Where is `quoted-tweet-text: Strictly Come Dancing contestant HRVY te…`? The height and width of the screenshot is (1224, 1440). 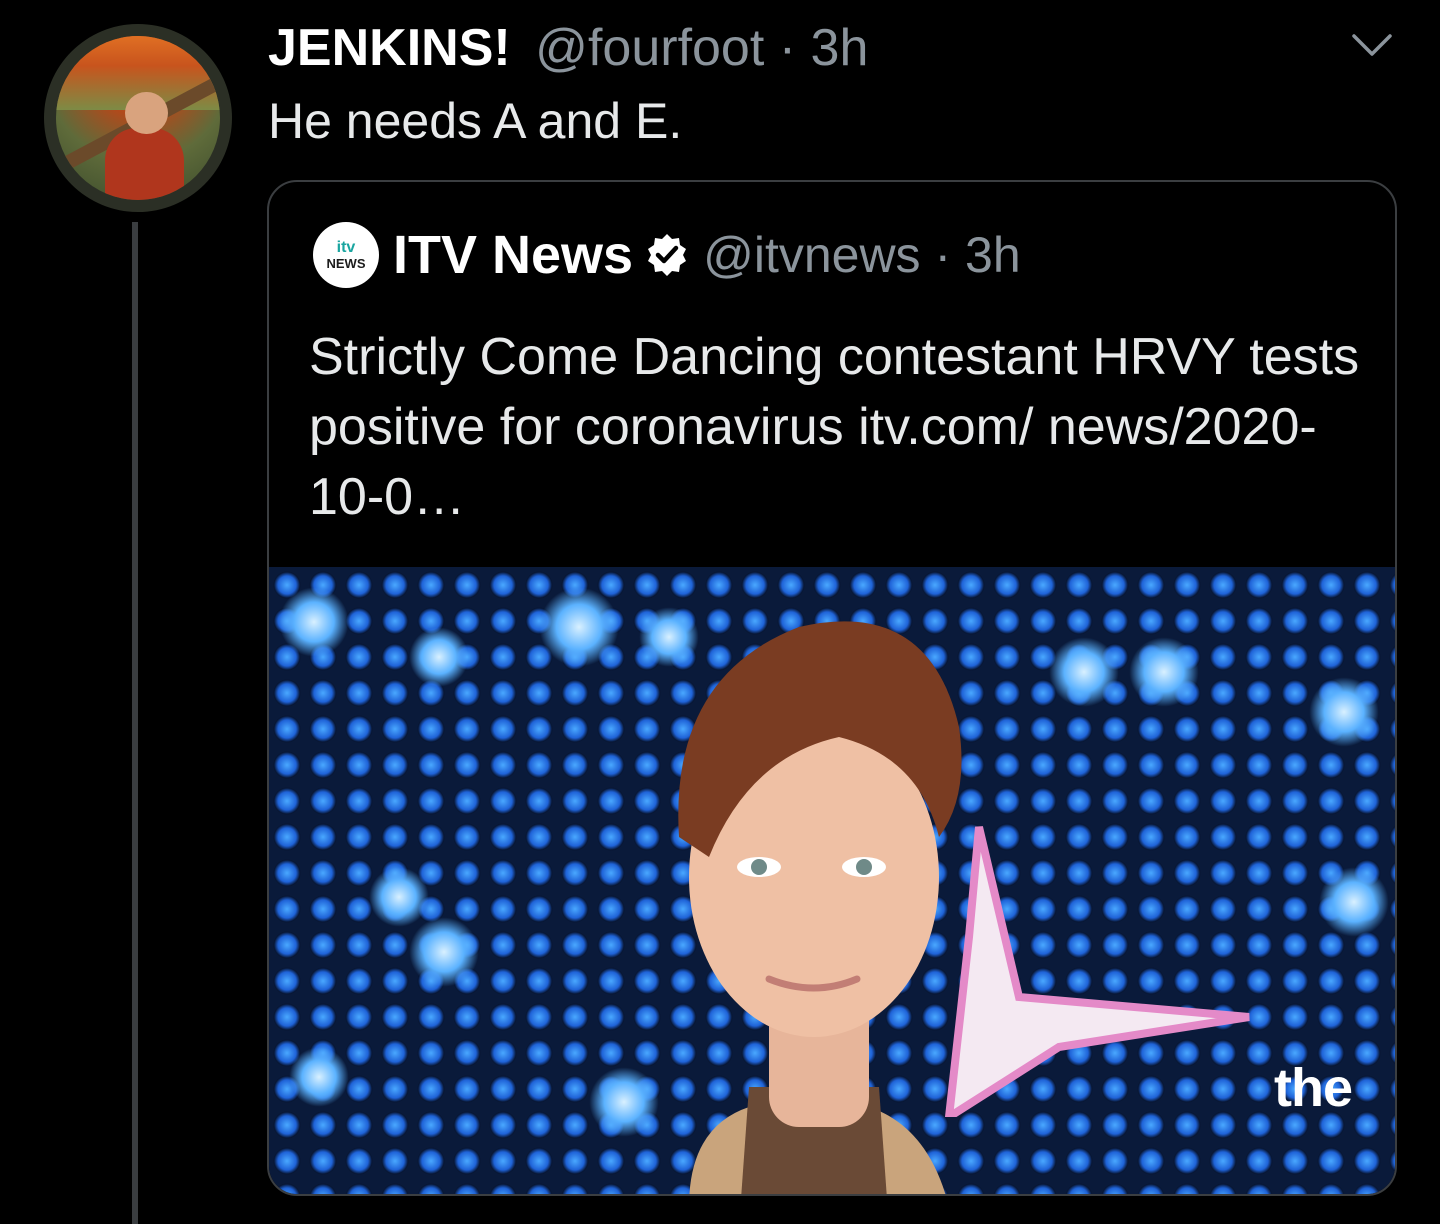 quoted-tweet-text: Strictly Come Dancing contestant HRVY te… is located at coordinates (834, 427).